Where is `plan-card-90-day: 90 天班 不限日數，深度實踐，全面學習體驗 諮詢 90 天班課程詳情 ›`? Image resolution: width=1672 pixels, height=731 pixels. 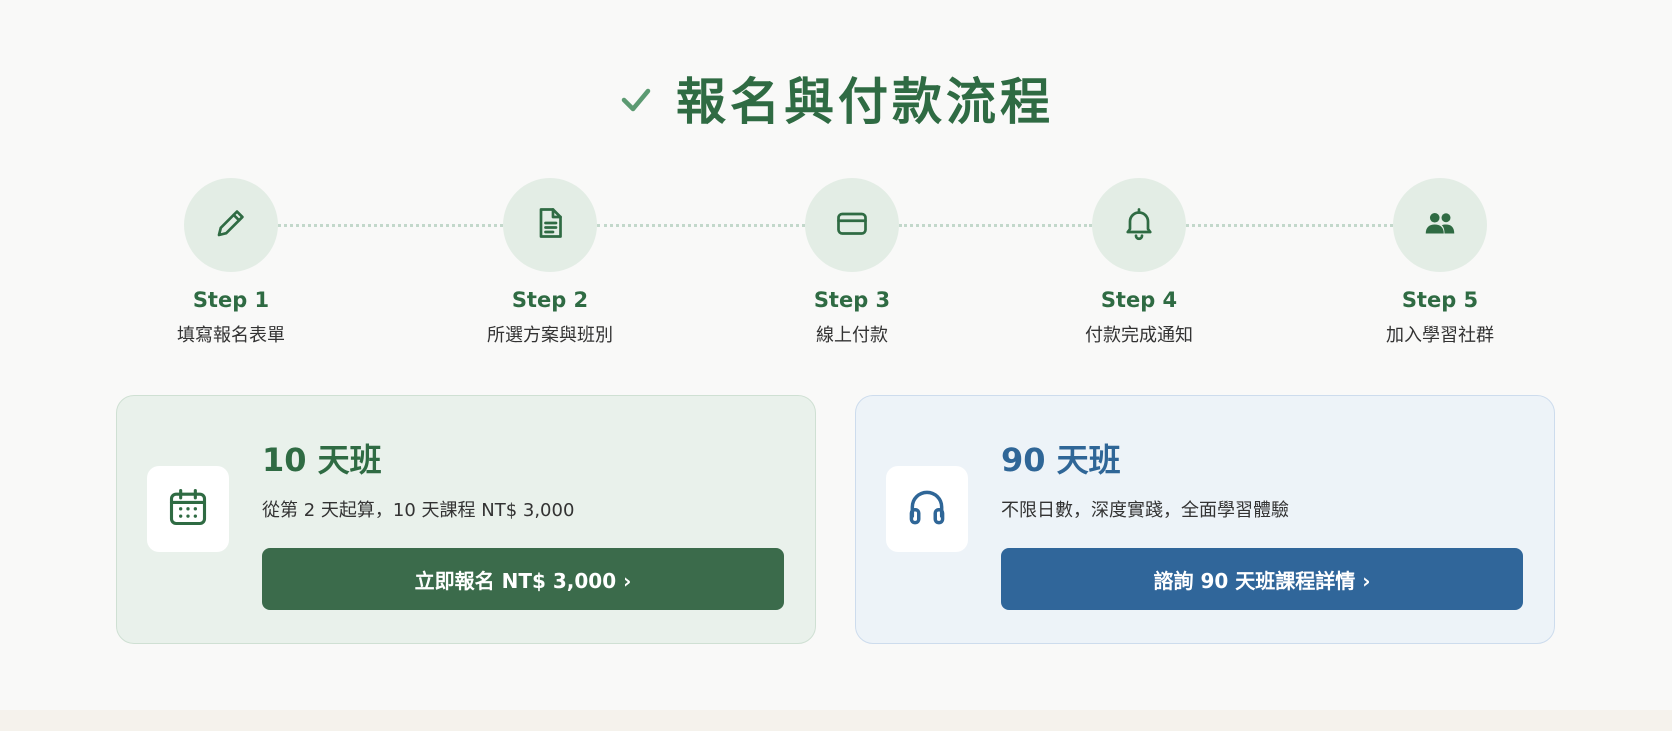 plan-card-90-day: 90 天班 不限日數，深度實踐，全面學習體驗 諮詢 90 天班課程詳情 › is located at coordinates (1205, 519).